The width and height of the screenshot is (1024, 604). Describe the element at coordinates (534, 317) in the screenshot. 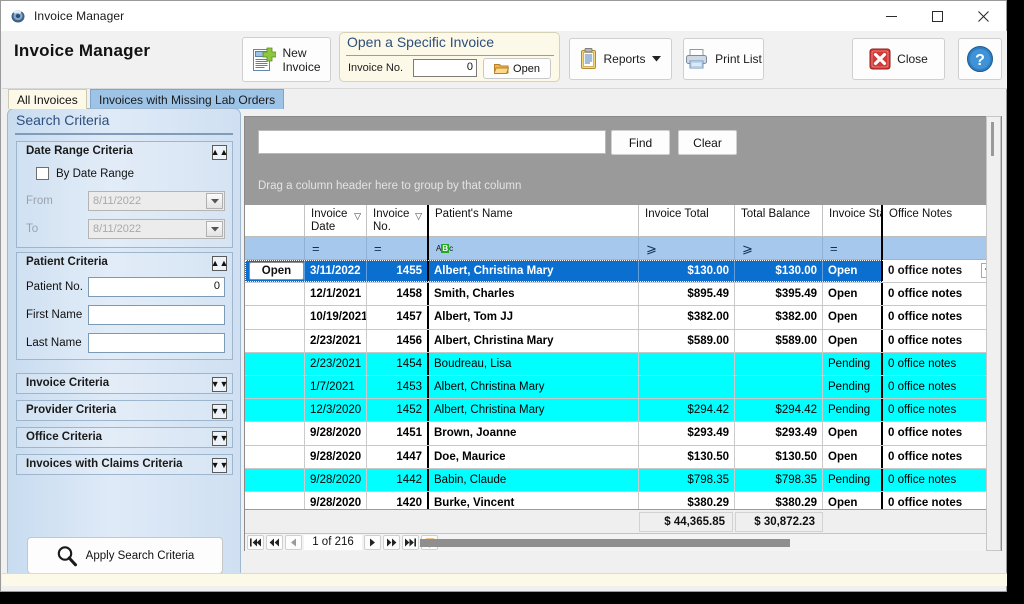

I see `cell-patient: Albert, Tom JJ` at that location.